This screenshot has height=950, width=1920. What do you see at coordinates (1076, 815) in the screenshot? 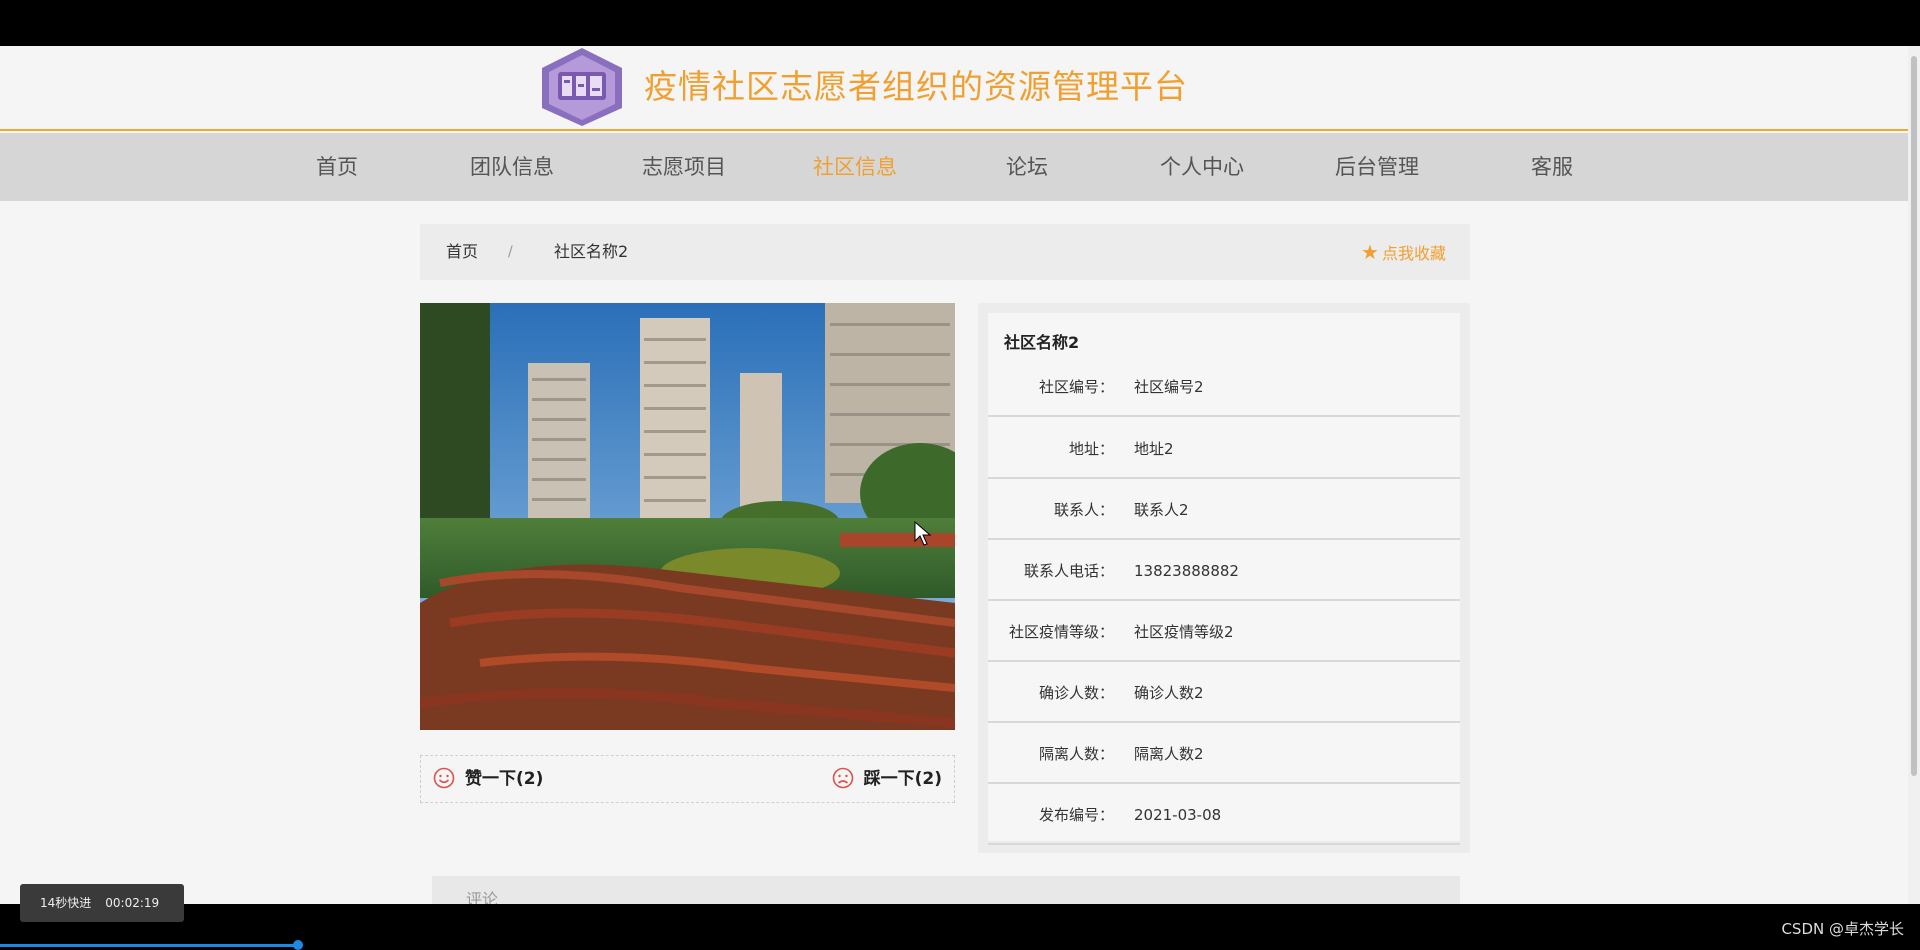
I see `detail-label: 发布编号：` at bounding box center [1076, 815].